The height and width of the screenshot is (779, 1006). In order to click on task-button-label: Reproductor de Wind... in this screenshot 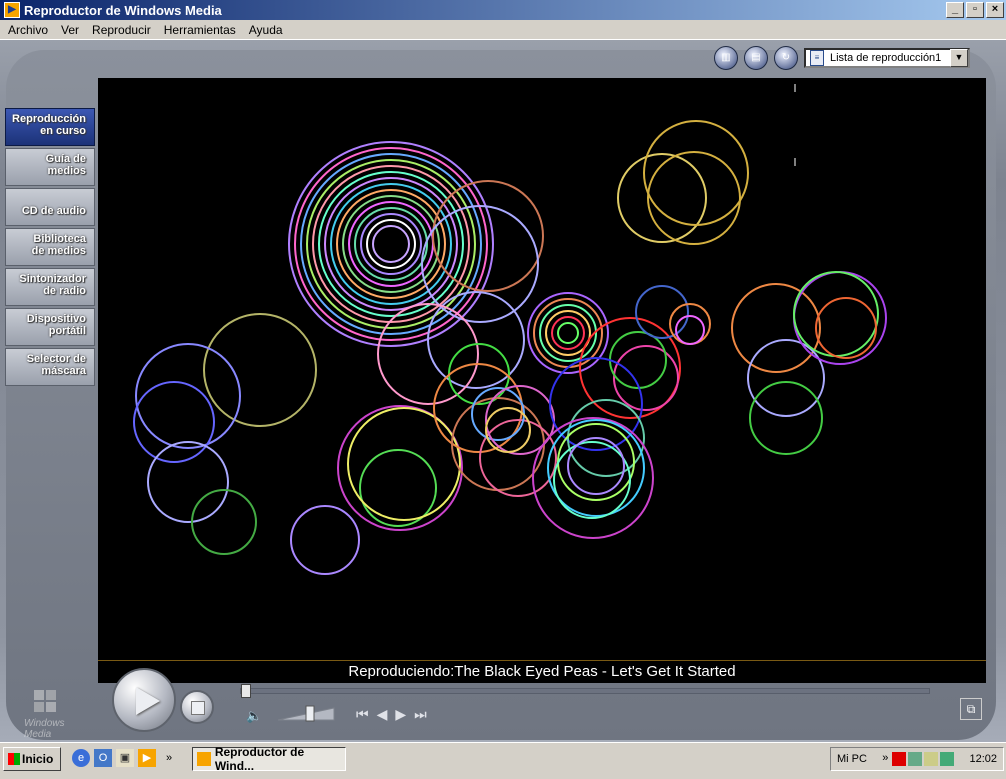, I will do `click(259, 759)`.